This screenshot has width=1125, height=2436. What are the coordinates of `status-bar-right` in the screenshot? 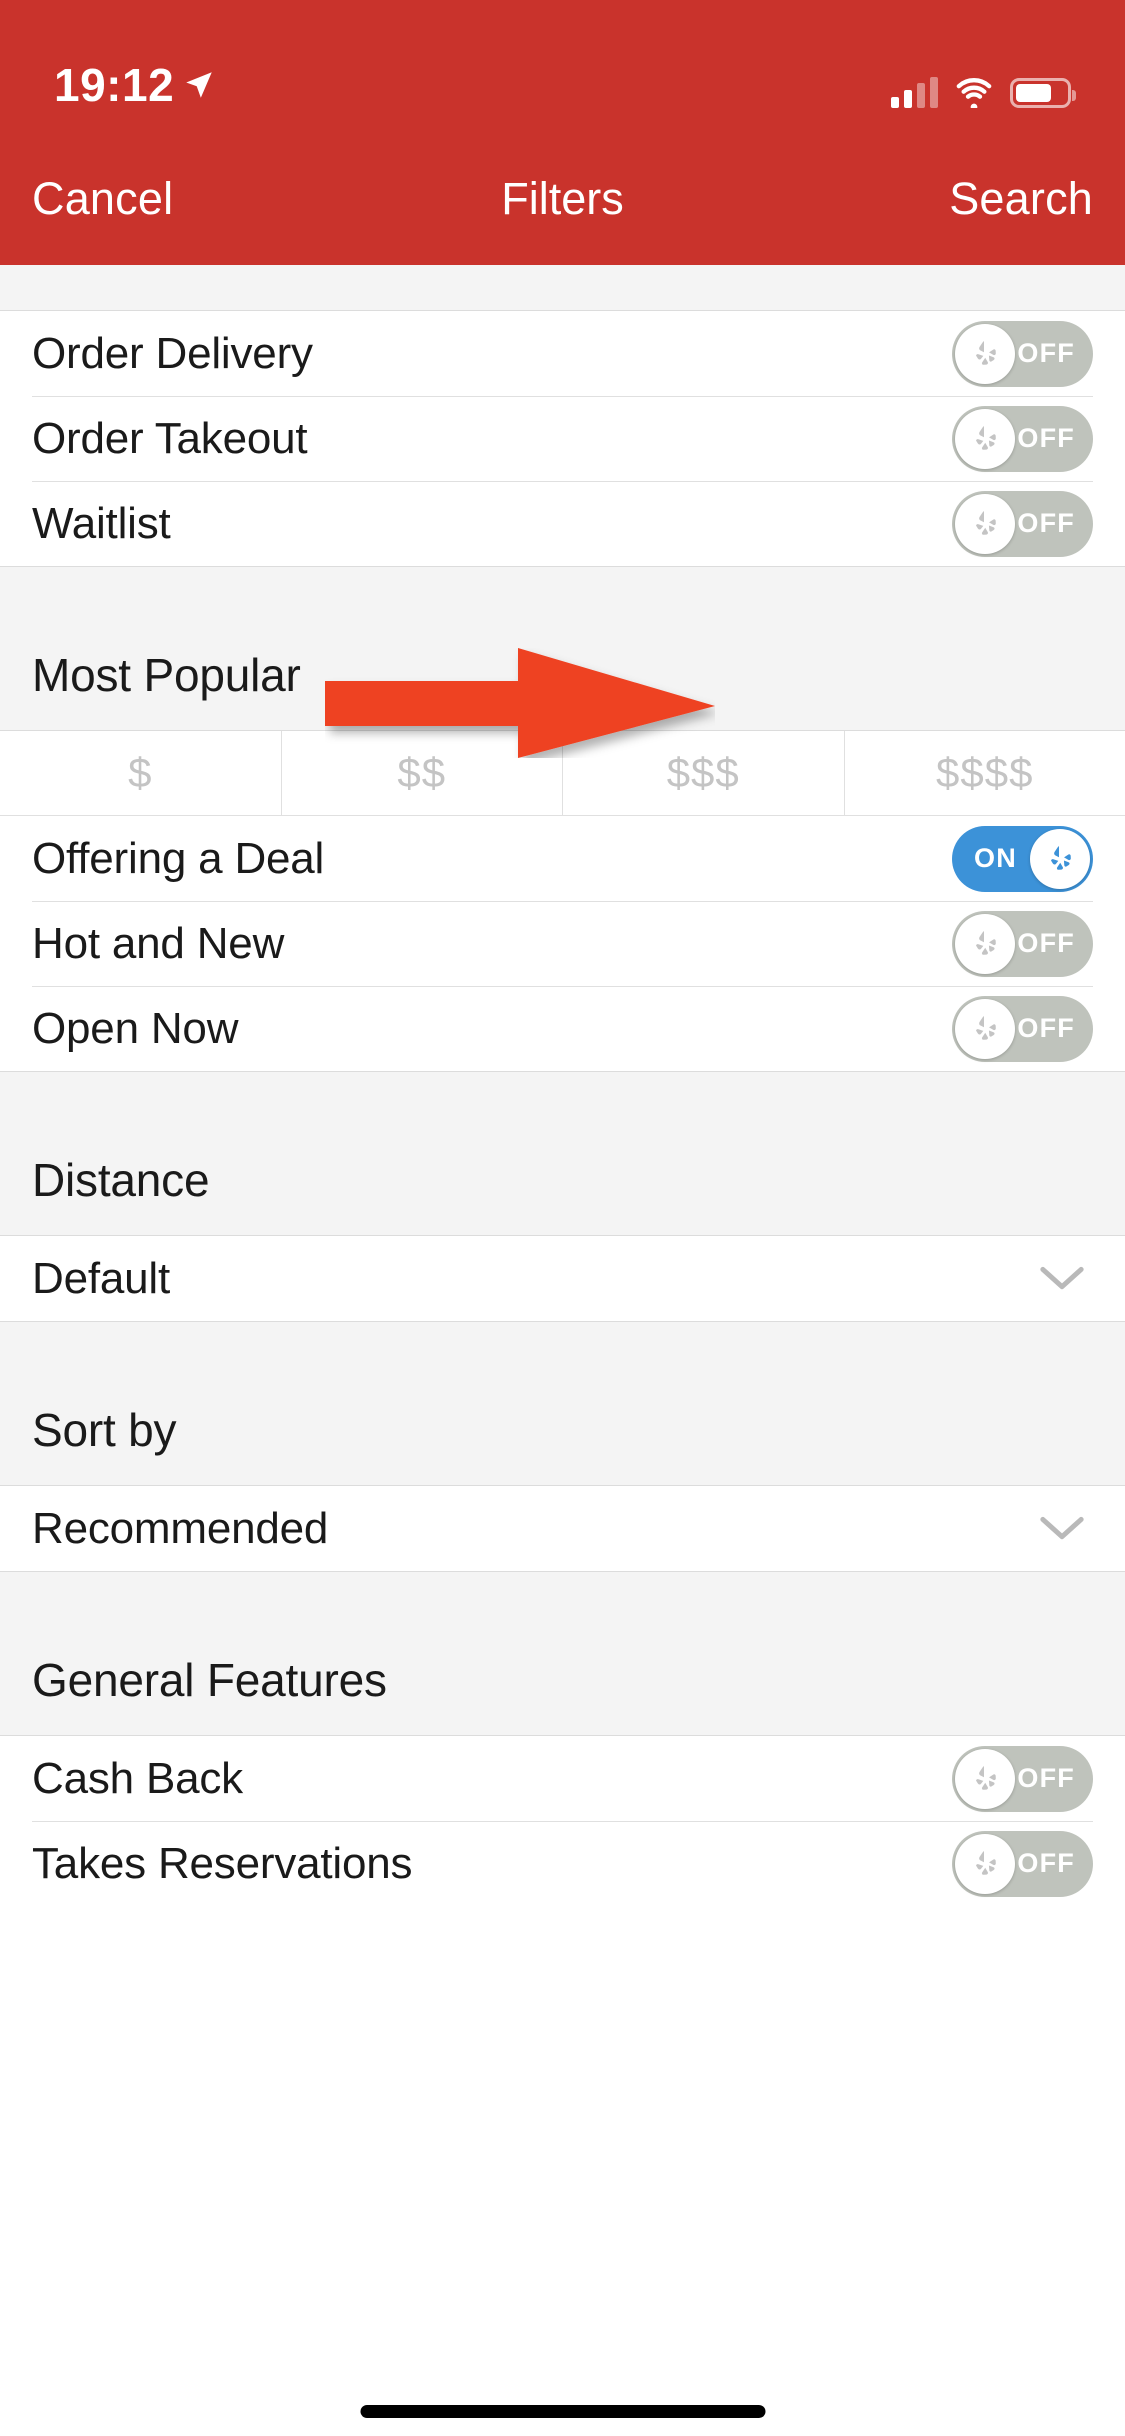 It's located at (983, 92).